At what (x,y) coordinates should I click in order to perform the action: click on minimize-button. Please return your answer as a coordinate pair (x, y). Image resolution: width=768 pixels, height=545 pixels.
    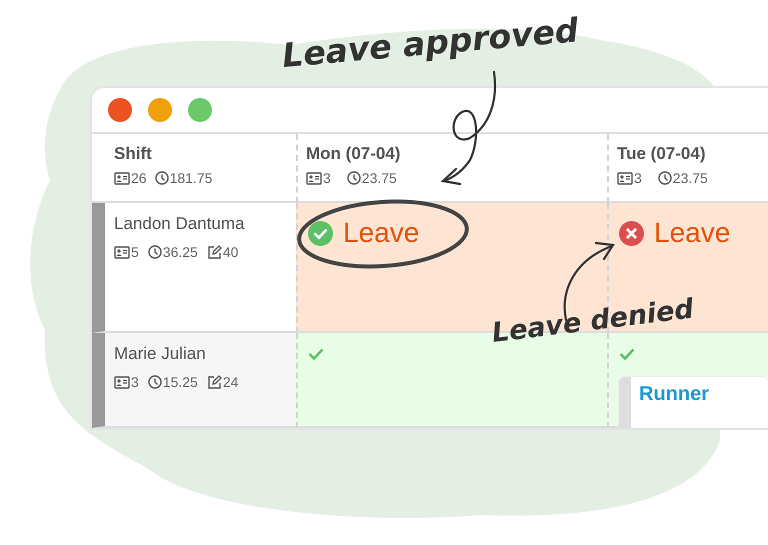
    Looking at the image, I should click on (160, 110).